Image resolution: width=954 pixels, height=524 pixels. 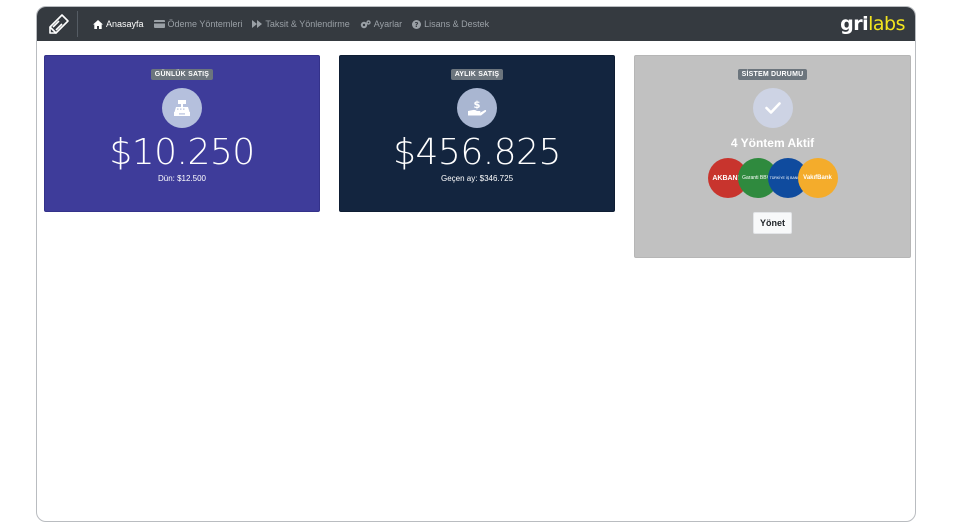 I want to click on vakifbank-logo: VakıfBank, so click(x=817, y=178).